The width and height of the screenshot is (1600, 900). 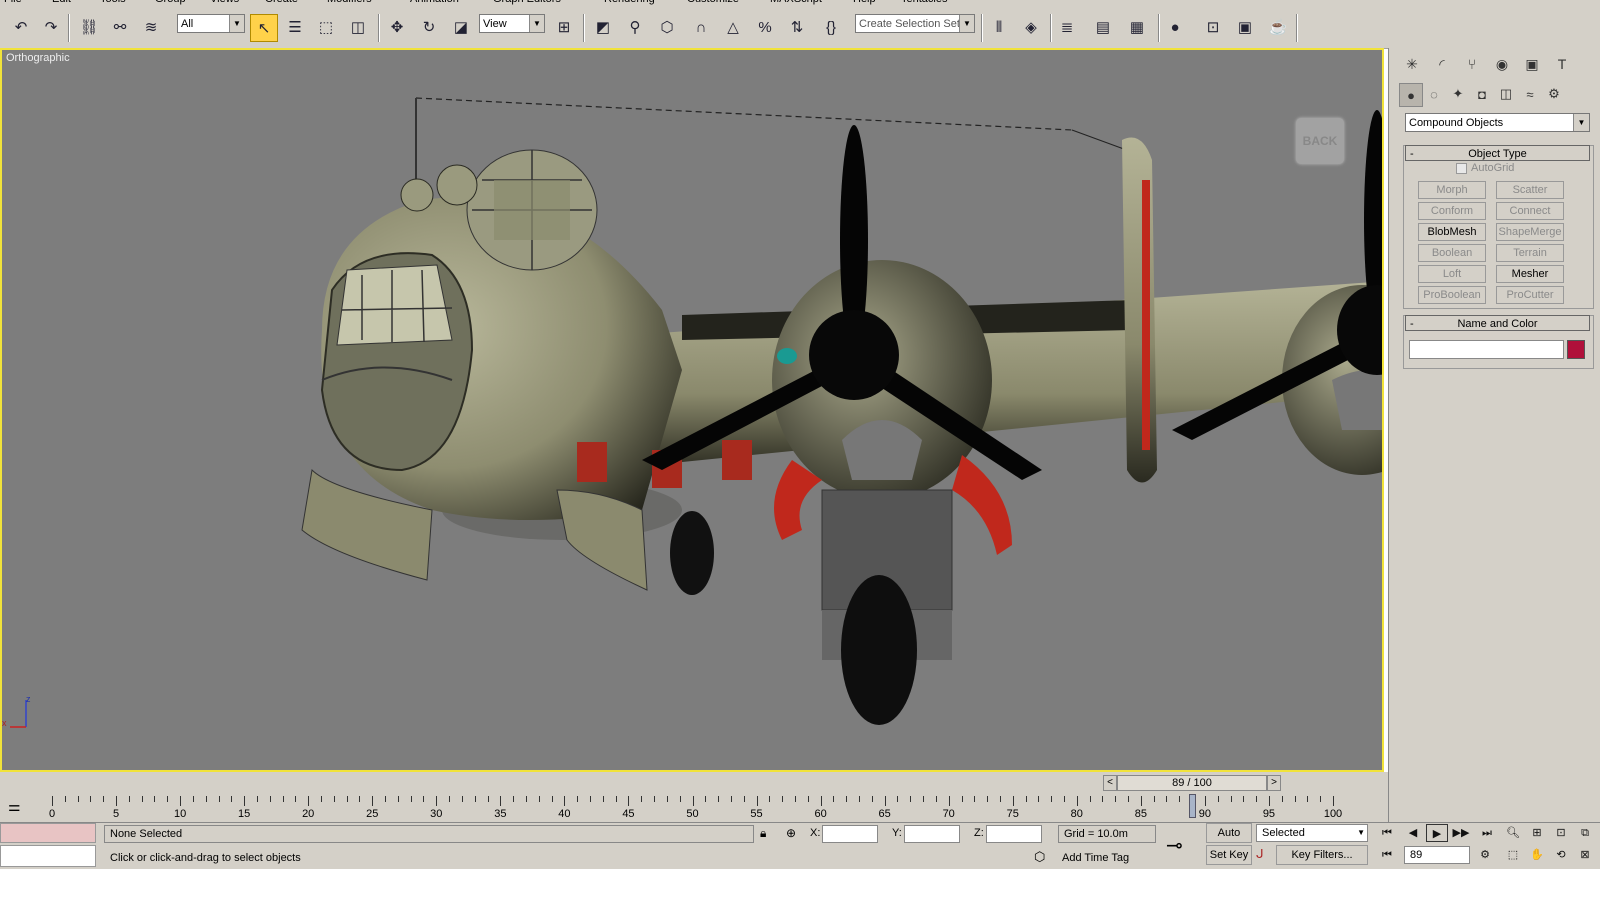 What do you see at coordinates (791, 833) in the screenshot?
I see `absolute-mode-icon: ⊕` at bounding box center [791, 833].